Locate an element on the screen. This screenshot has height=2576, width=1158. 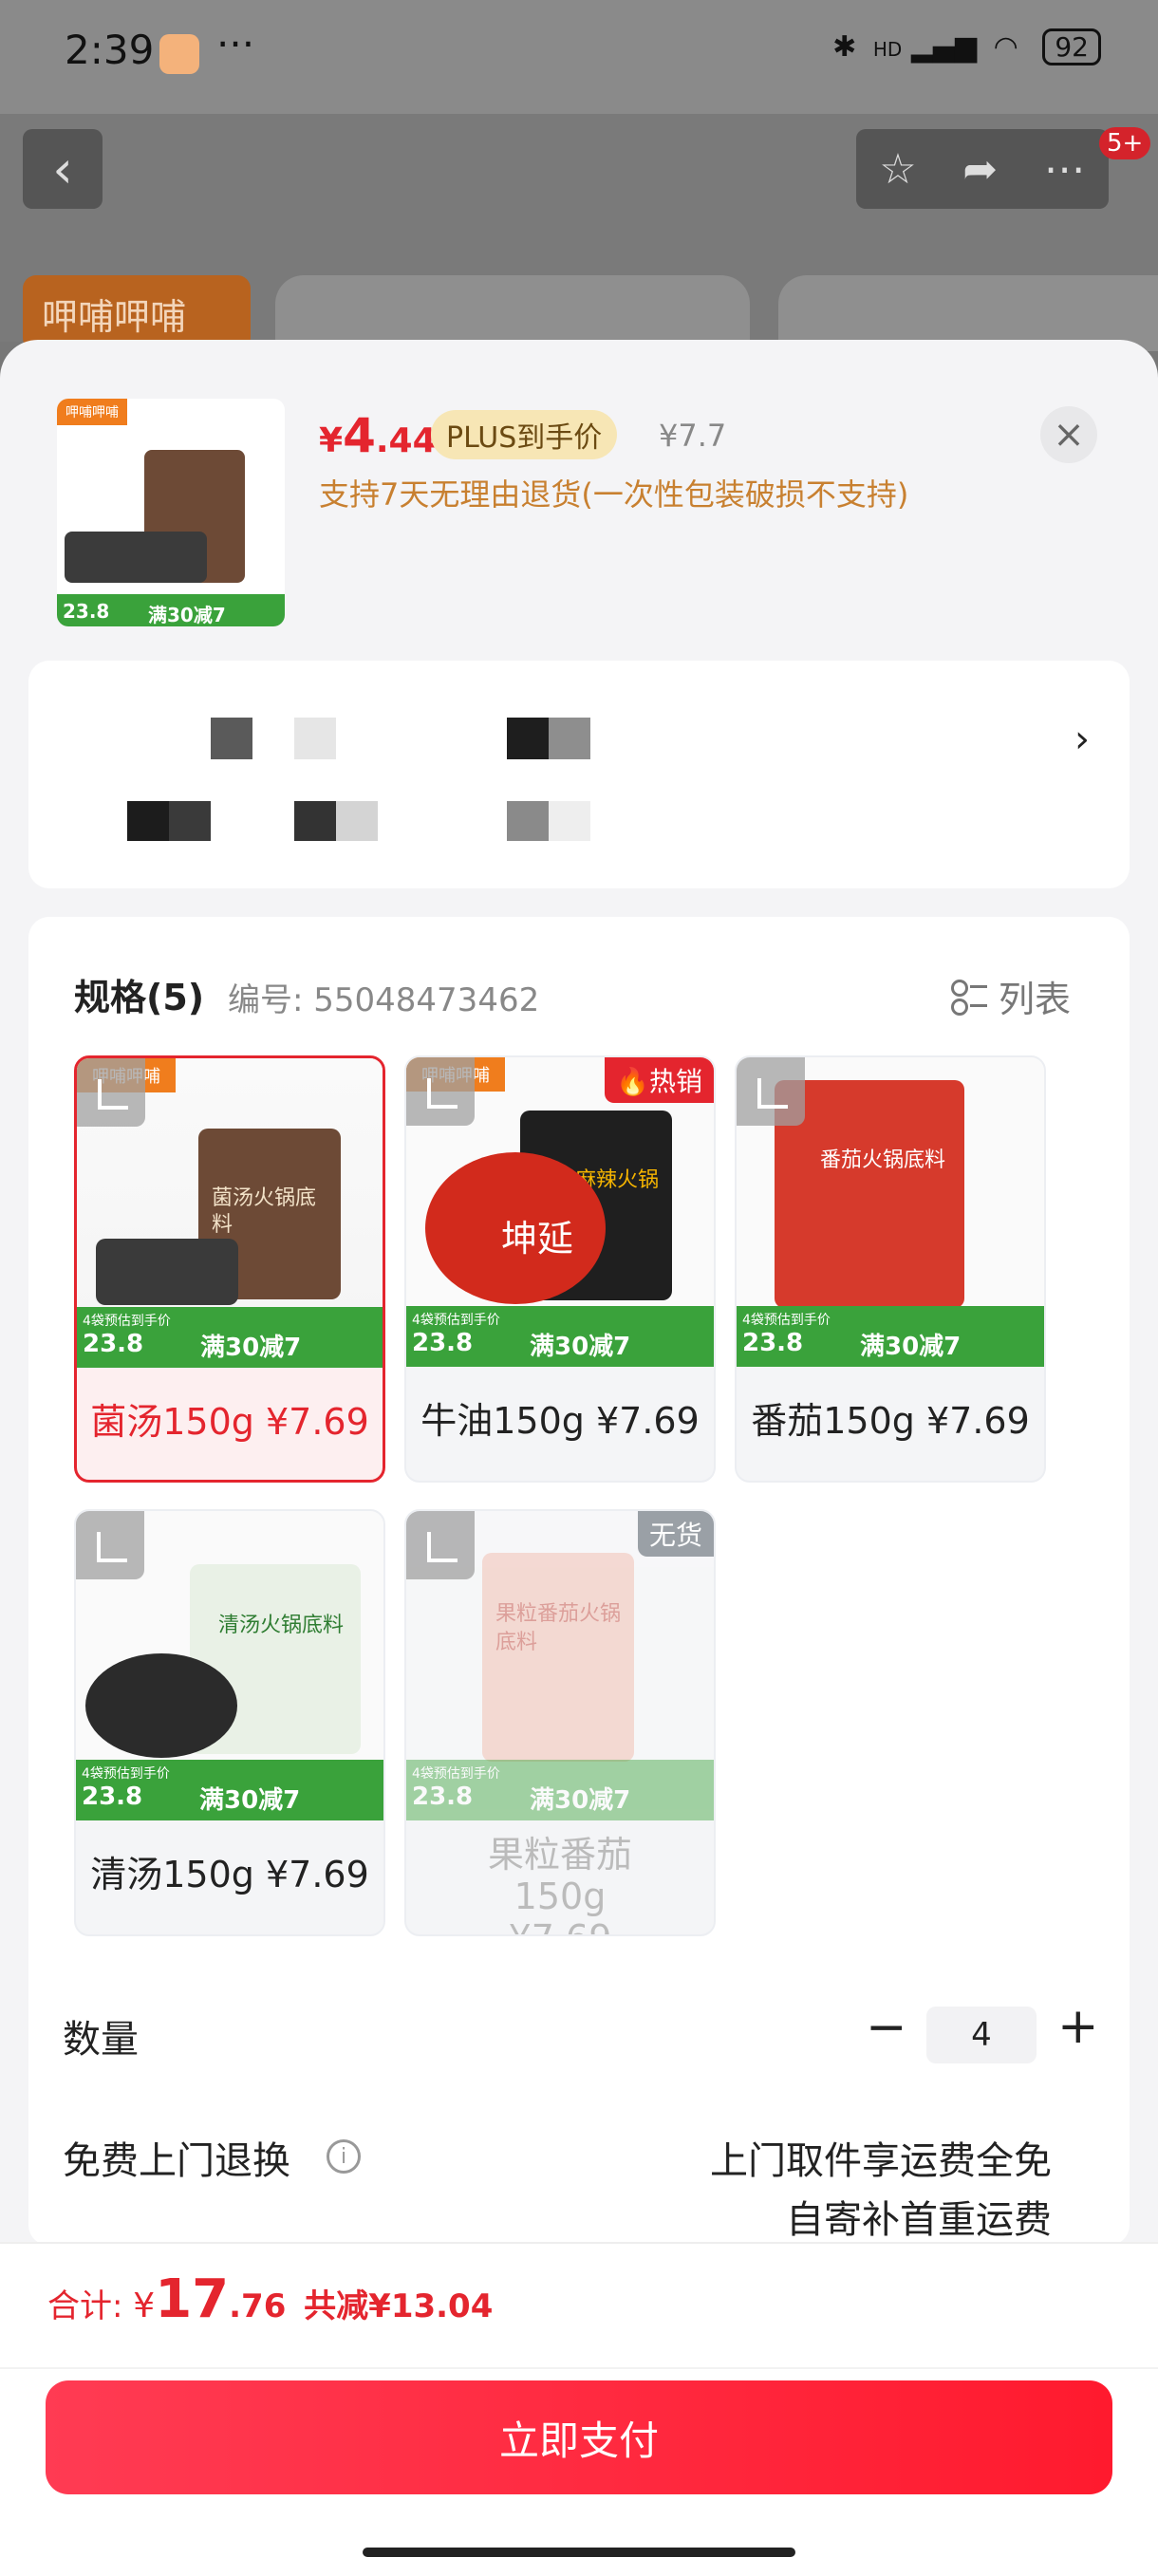
spec-option-clear-soup: 清汤火锅底料 4袋预估到手价 23.8 满30减7 清汤150g ¥7.69 is located at coordinates (229, 1722).